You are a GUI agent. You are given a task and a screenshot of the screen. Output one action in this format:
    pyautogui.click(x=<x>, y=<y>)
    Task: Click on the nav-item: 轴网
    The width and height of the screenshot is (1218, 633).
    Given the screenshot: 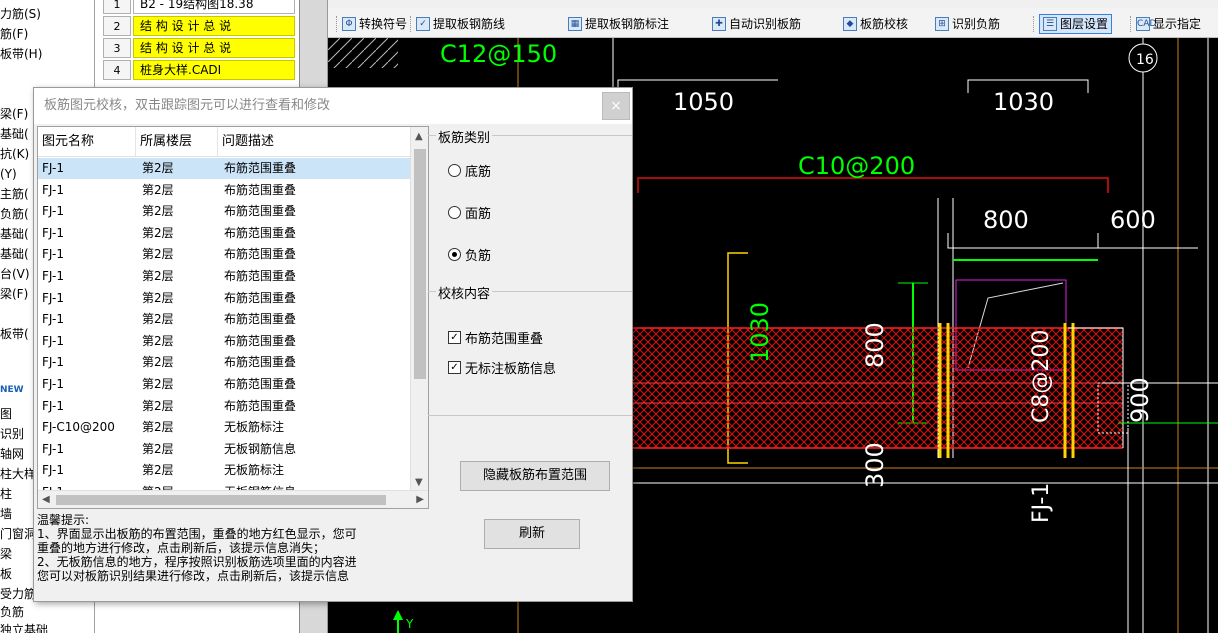 What is the action you would take?
    pyautogui.click(x=12, y=454)
    